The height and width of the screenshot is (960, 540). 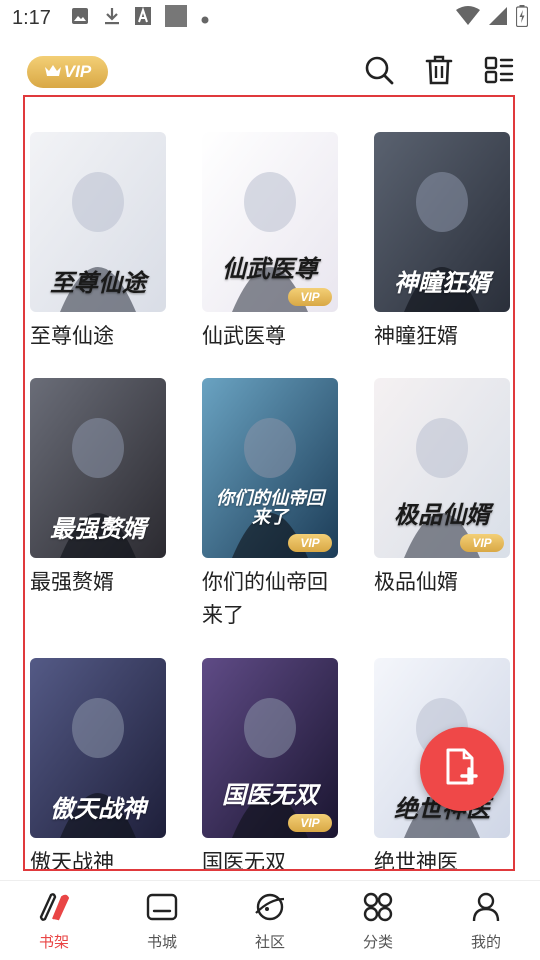 I want to click on book-item: 国医无双 VIP 国医无双, so click(x=282, y=764).